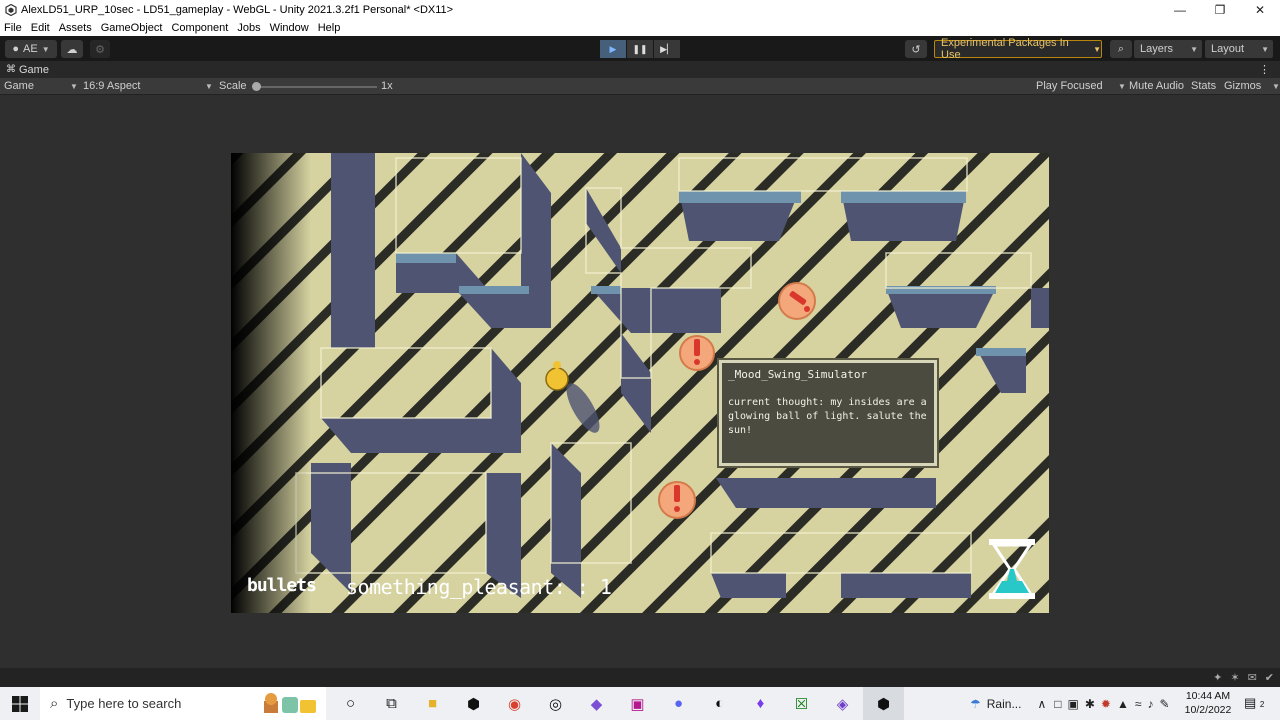  What do you see at coordinates (637, 703) in the screenshot?
I see `obs-like-app-button: ▣` at bounding box center [637, 703].